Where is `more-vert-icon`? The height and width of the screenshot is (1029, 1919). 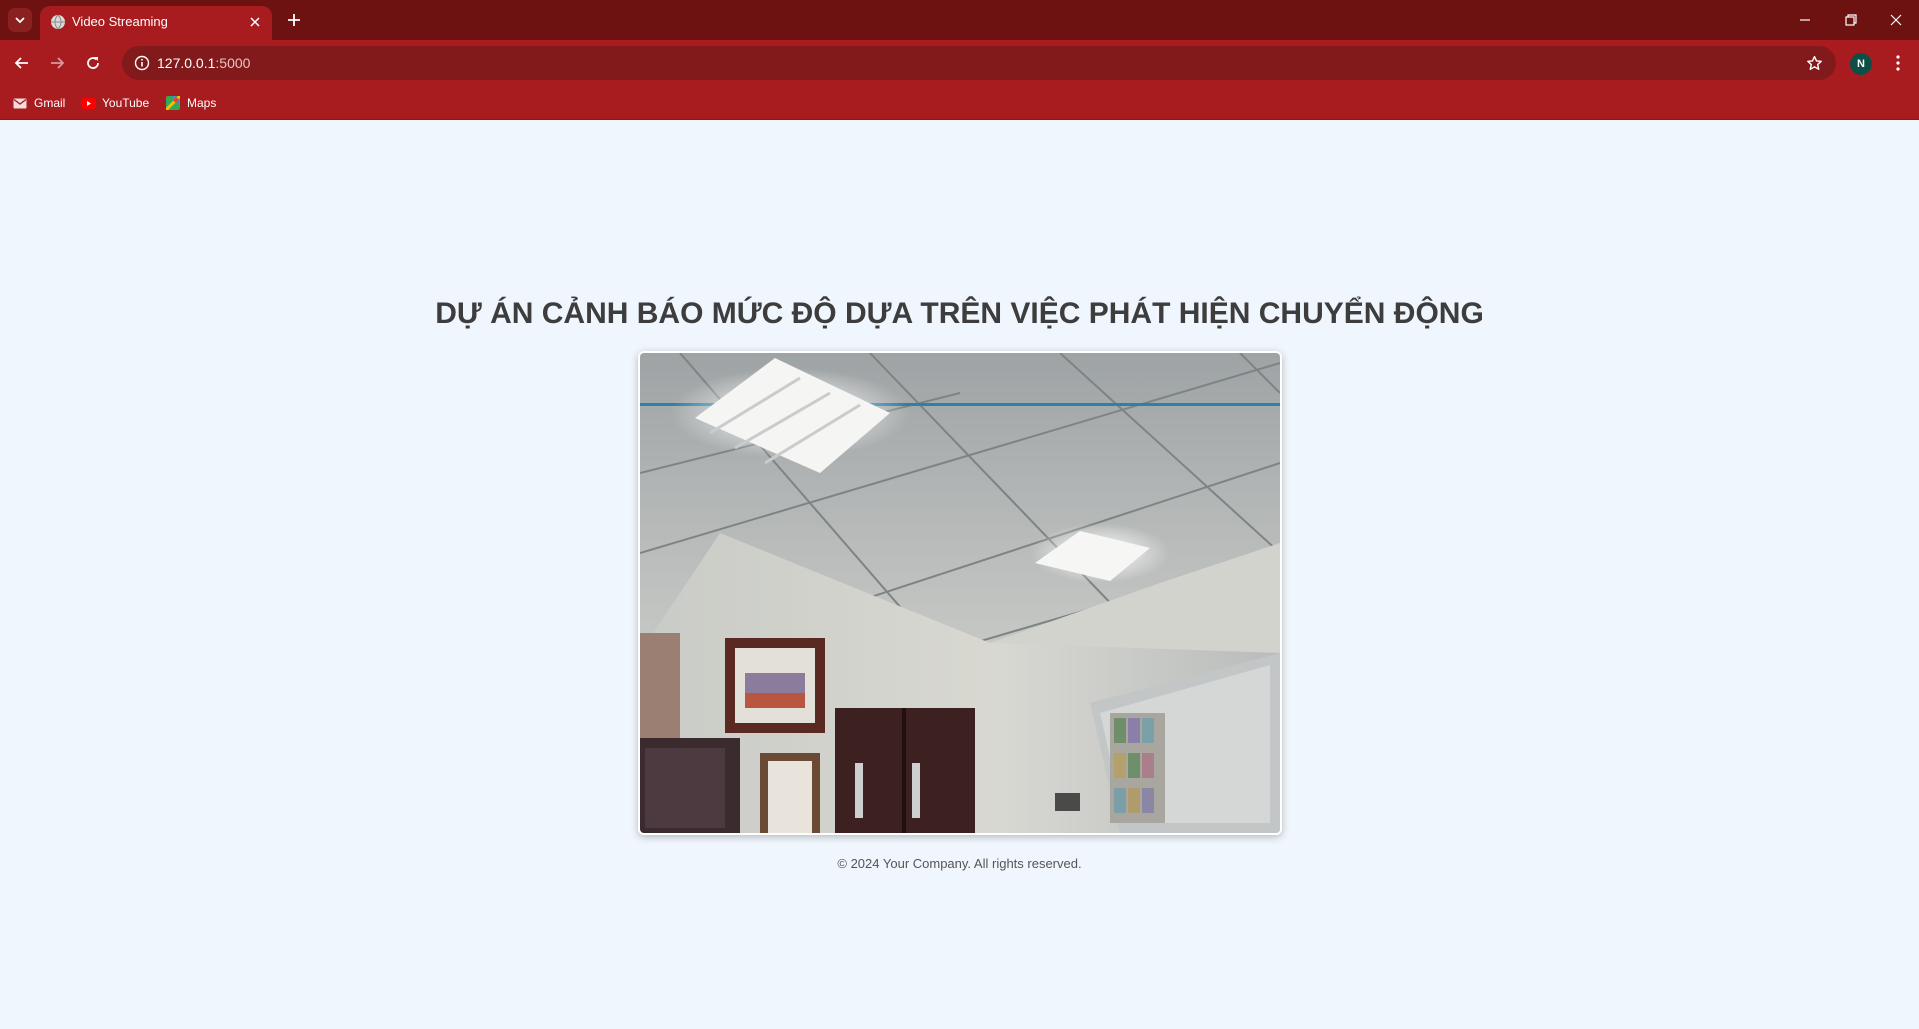 more-vert-icon is located at coordinates (1898, 63).